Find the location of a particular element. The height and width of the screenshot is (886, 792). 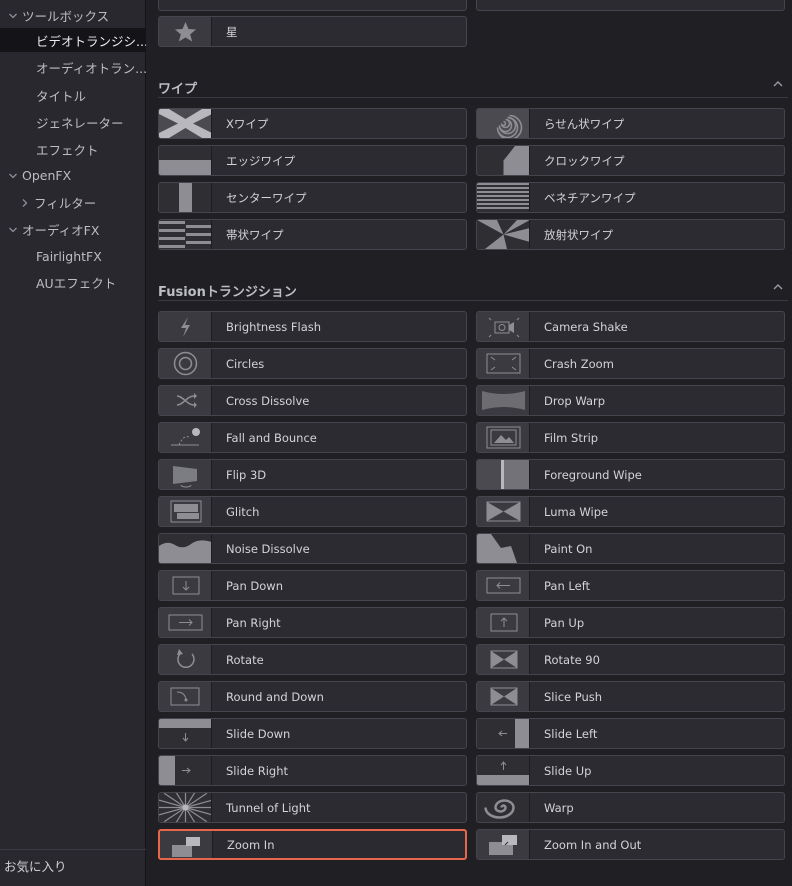

flash-icon is located at coordinates (185, 326).